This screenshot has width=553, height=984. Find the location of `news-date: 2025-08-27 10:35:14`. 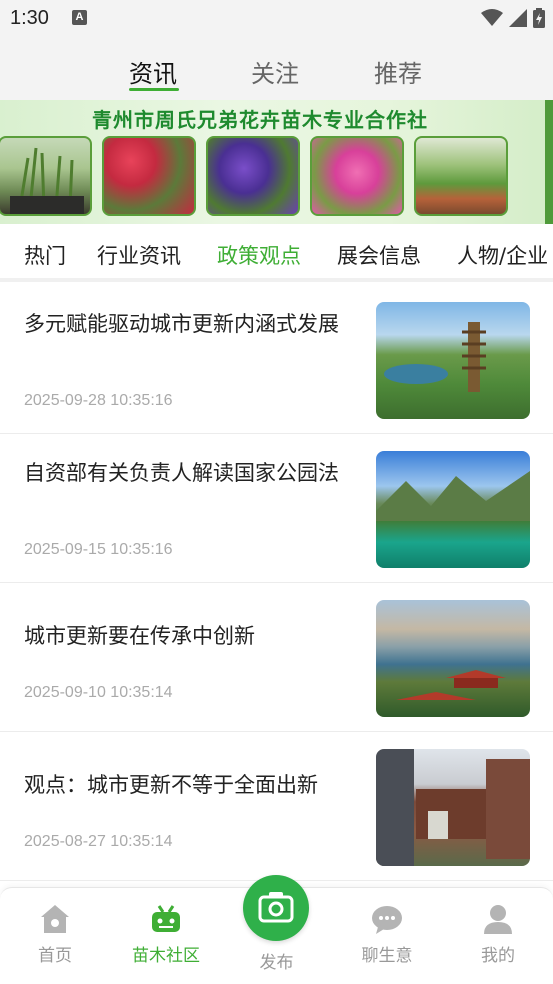

news-date: 2025-08-27 10:35:14 is located at coordinates (98, 841).